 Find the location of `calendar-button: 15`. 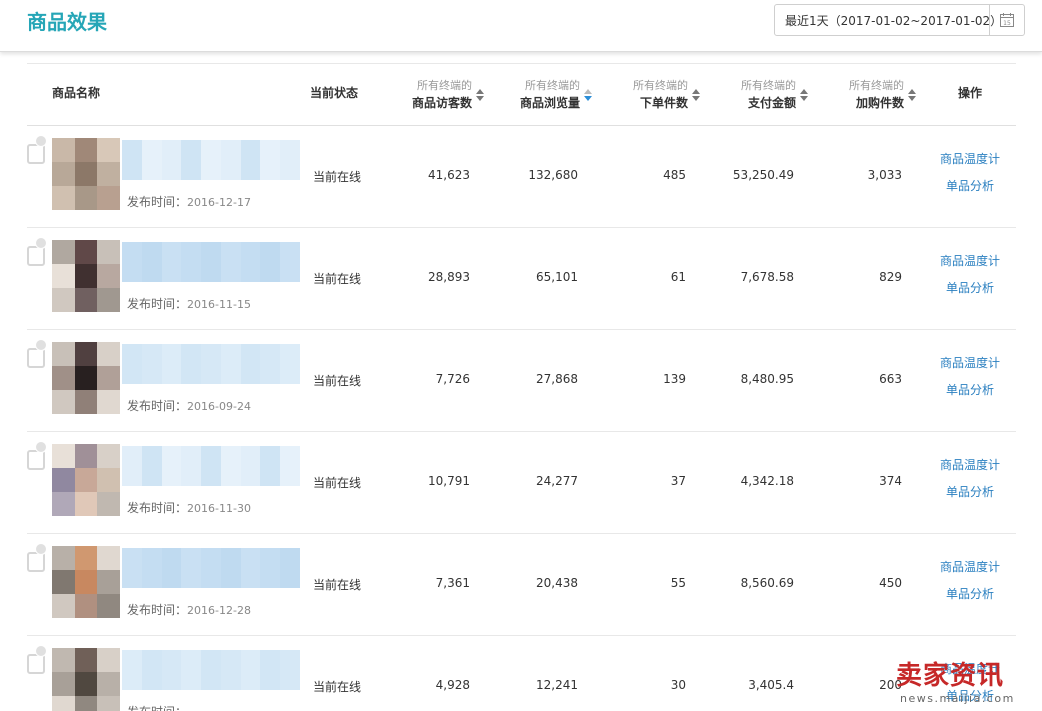

calendar-button: 15 is located at coordinates (1006, 20).